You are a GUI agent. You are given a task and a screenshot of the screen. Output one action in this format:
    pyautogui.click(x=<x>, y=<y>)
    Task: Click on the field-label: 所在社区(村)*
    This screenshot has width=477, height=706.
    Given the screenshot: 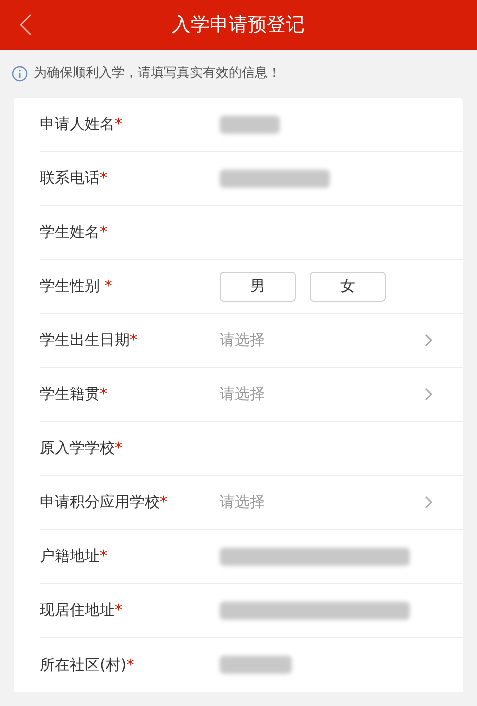 What is the action you would take?
    pyautogui.click(x=88, y=665)
    